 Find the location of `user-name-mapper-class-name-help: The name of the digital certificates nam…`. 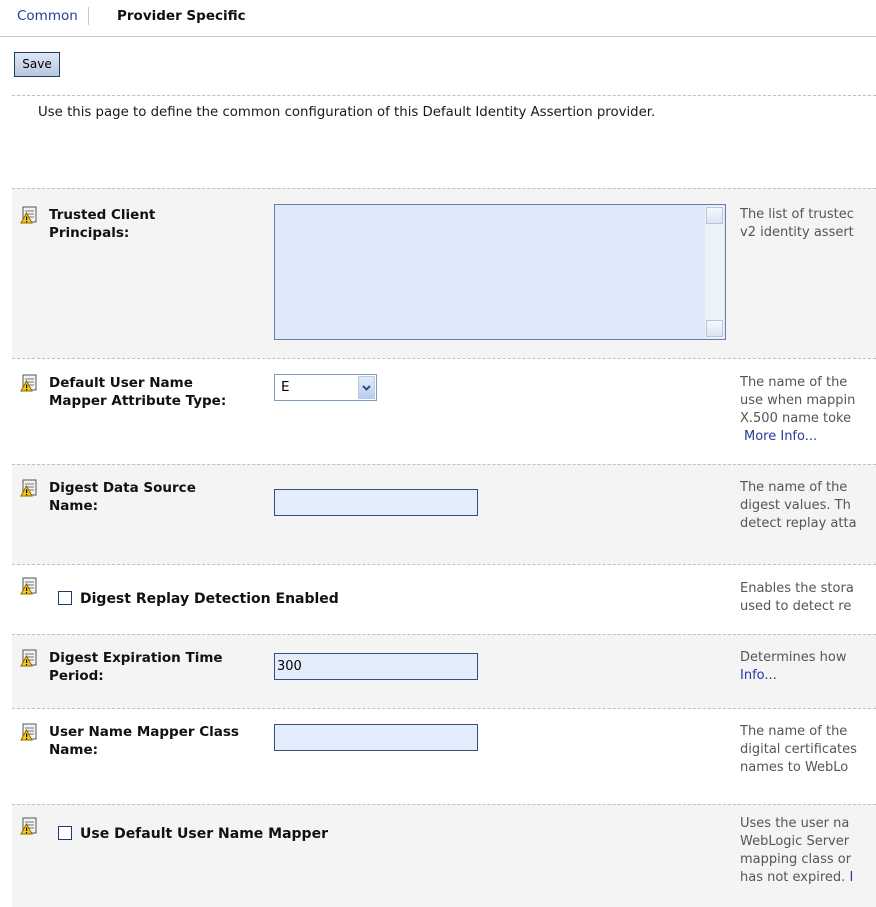

user-name-mapper-class-name-help: The name of the digital certificates nam… is located at coordinates (798, 749).